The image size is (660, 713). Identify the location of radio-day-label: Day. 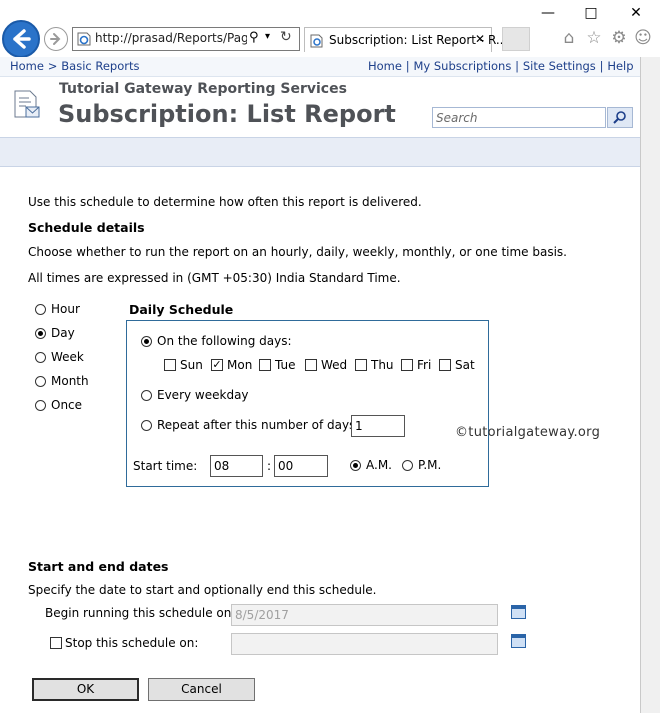
(63, 333).